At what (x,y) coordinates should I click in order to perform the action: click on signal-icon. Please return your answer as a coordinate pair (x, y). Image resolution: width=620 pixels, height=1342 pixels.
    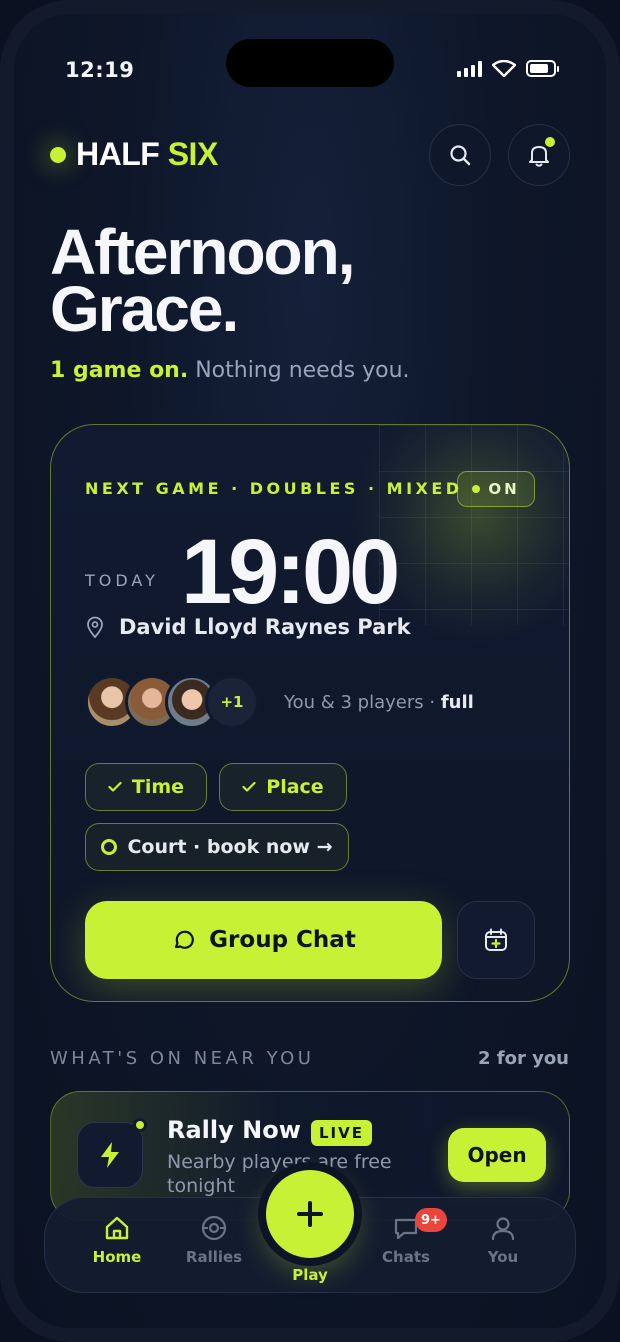
    Looking at the image, I should click on (469, 68).